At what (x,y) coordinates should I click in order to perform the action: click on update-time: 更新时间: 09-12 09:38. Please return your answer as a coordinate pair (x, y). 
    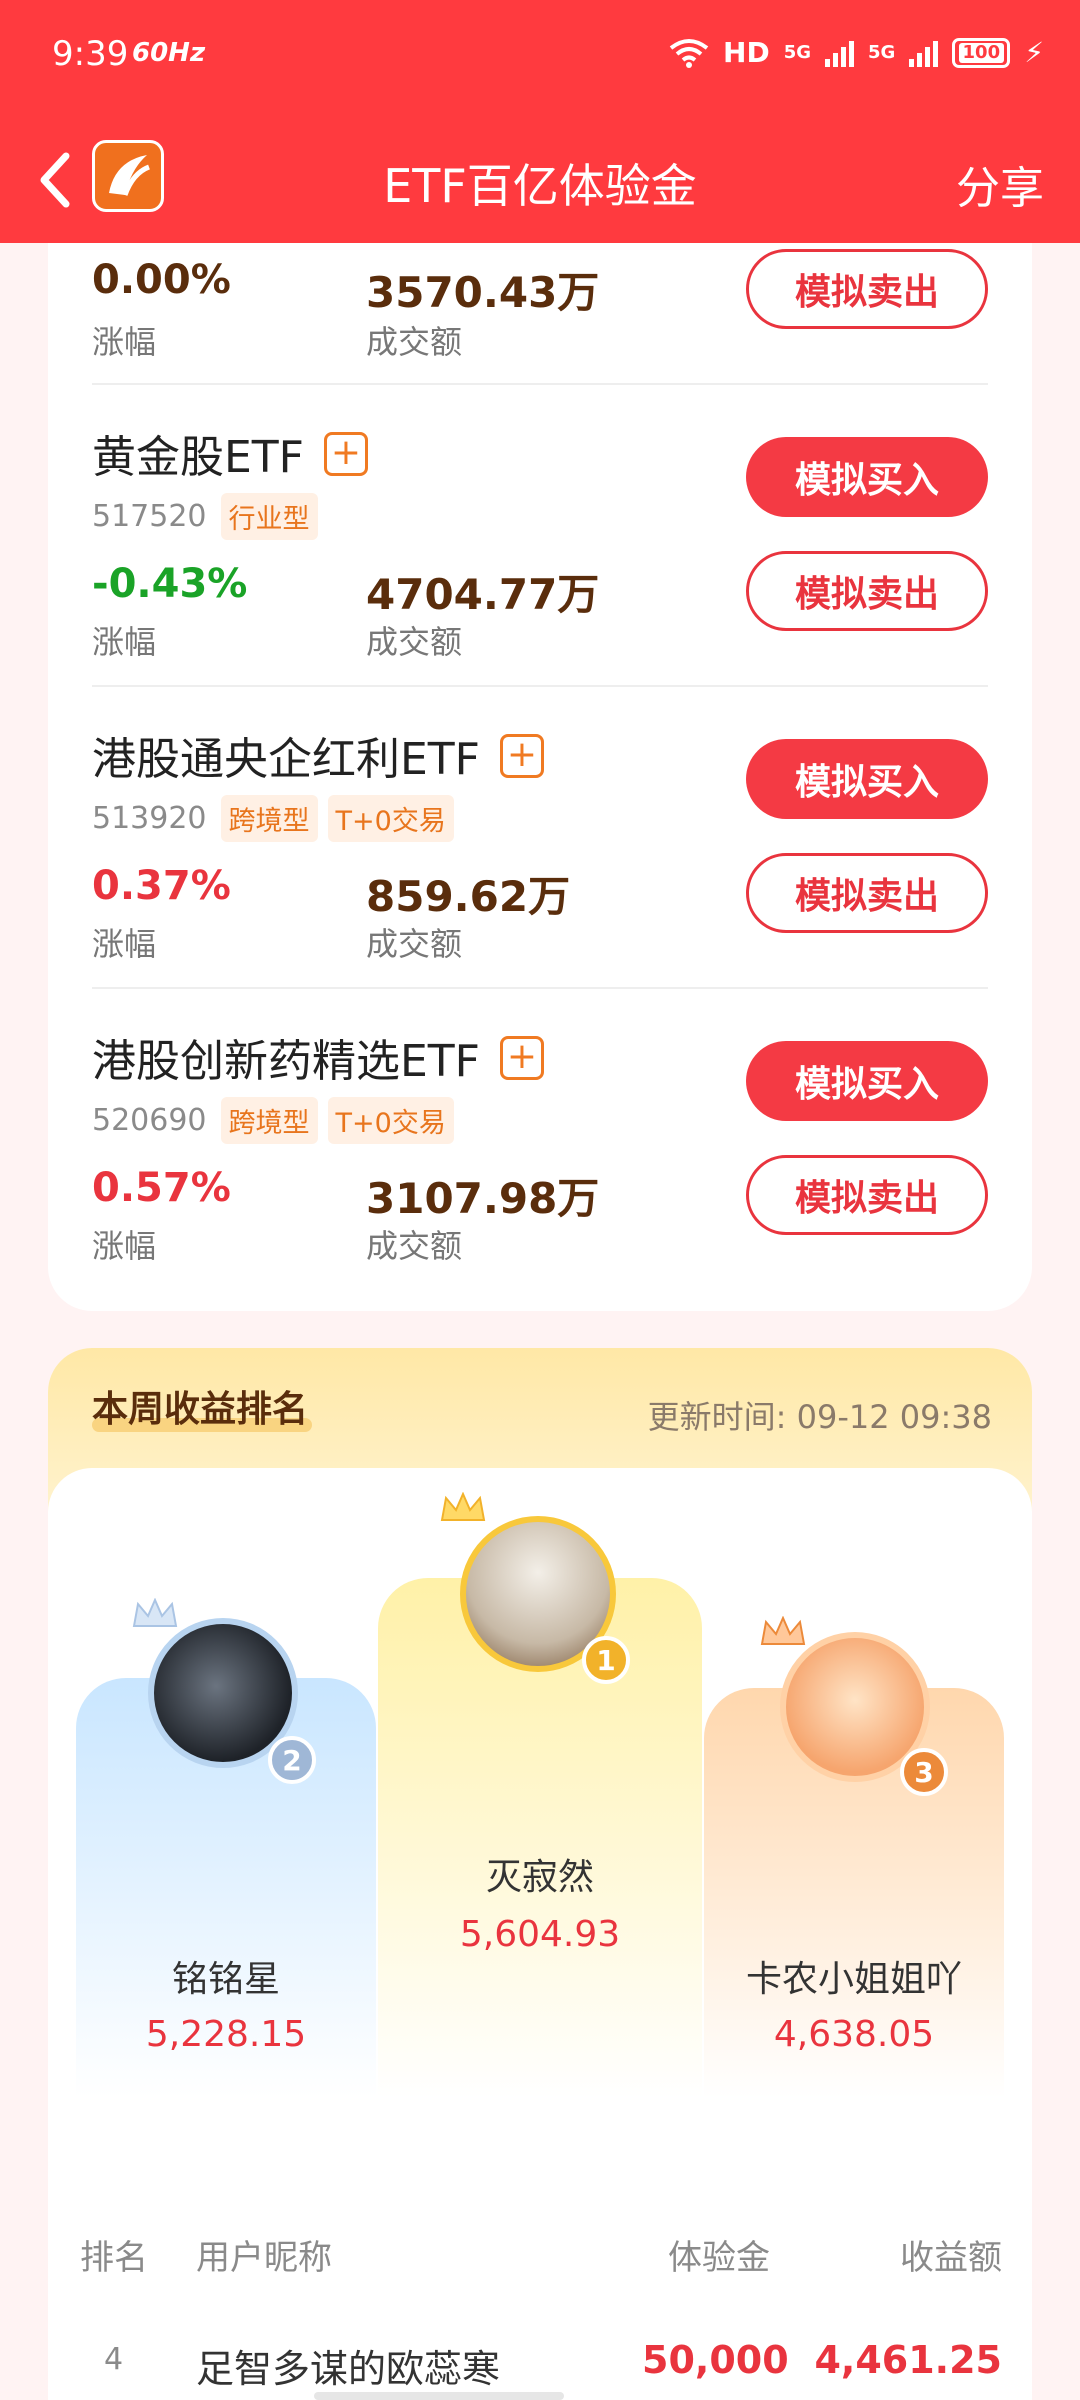
    Looking at the image, I should click on (819, 1417).